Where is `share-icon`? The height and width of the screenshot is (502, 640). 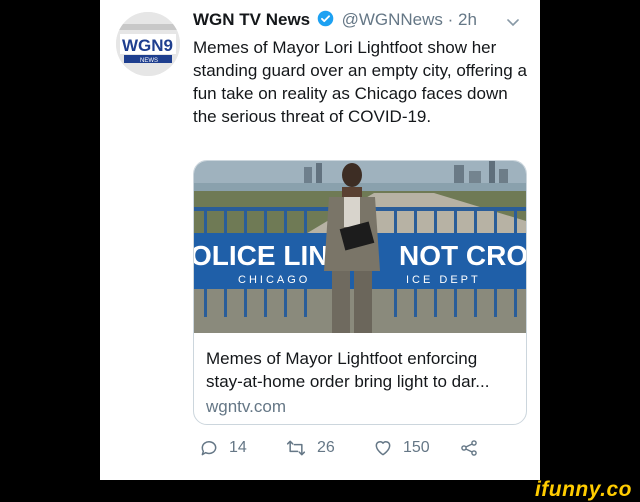
share-icon is located at coordinates (469, 448).